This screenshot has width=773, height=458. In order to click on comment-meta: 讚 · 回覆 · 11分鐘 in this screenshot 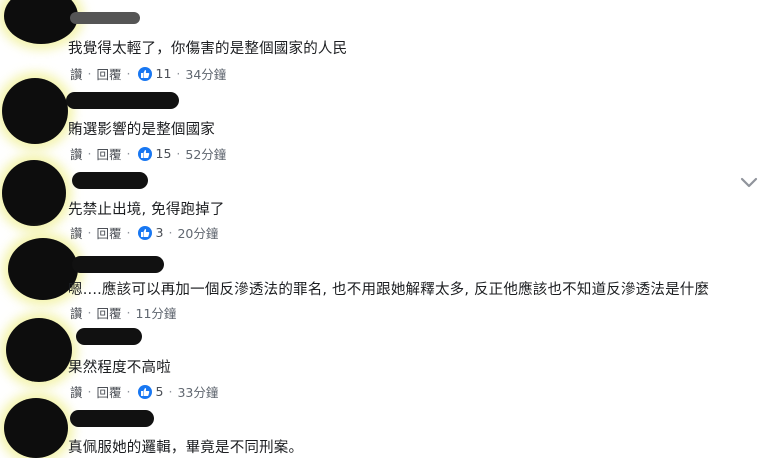, I will do `click(123, 312)`.